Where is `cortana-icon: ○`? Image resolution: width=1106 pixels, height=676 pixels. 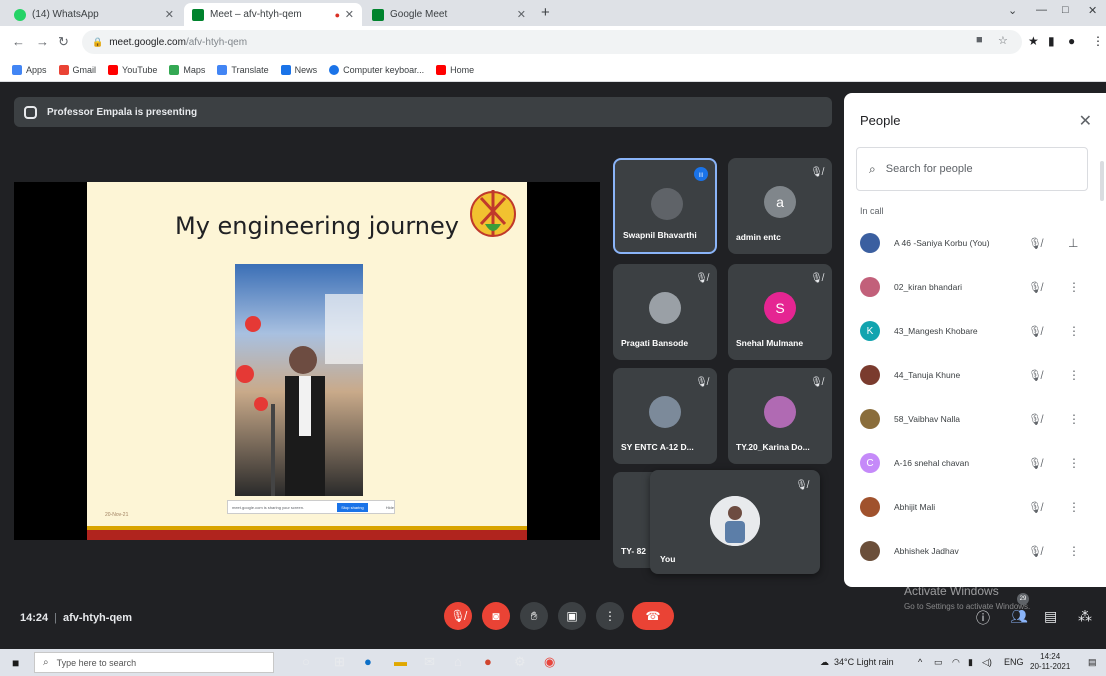 cortana-icon: ○ is located at coordinates (306, 661).